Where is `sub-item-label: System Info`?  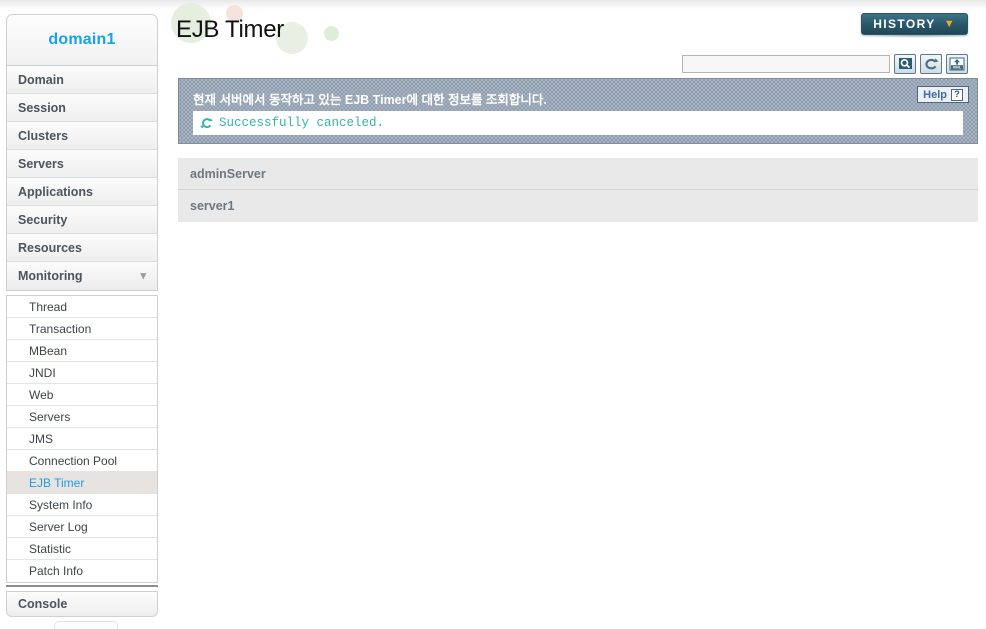 sub-item-label: System Info is located at coordinates (61, 504).